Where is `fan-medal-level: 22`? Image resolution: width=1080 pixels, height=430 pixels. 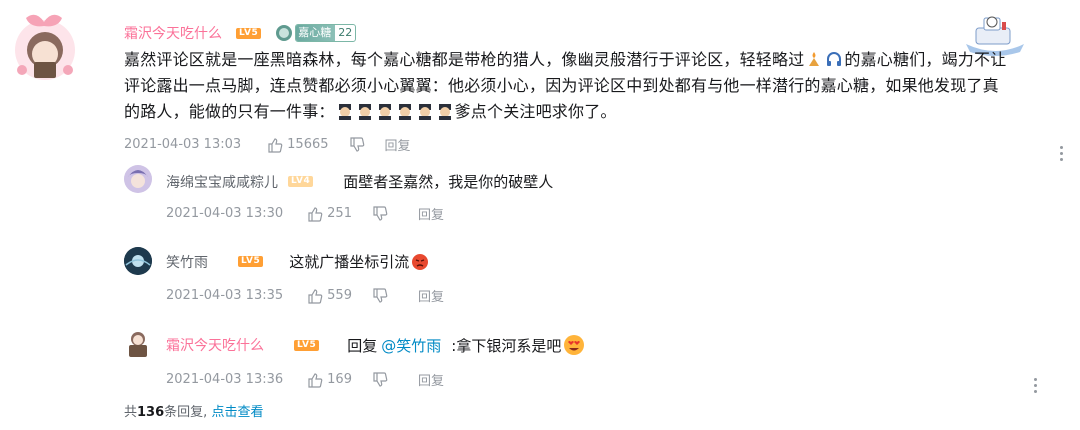
fan-medal-level: 22 is located at coordinates (345, 32).